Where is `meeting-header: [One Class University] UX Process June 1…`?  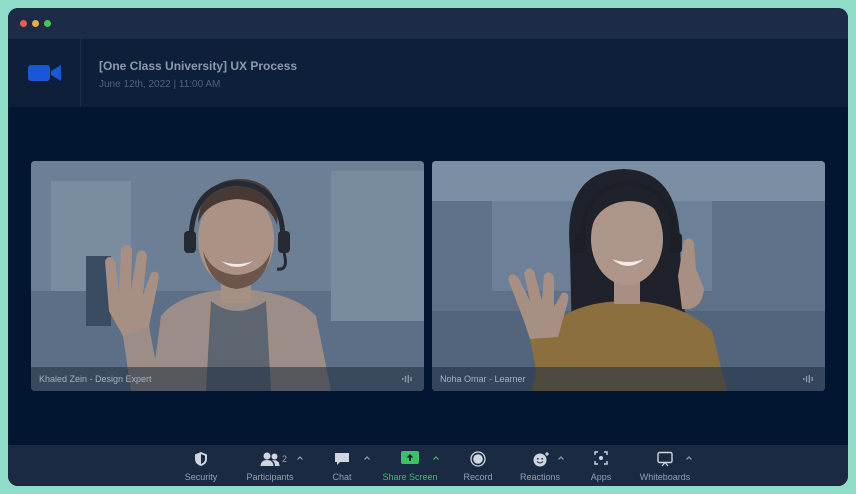
meeting-header: [One Class University] UX Process June 1… is located at coordinates (428, 73).